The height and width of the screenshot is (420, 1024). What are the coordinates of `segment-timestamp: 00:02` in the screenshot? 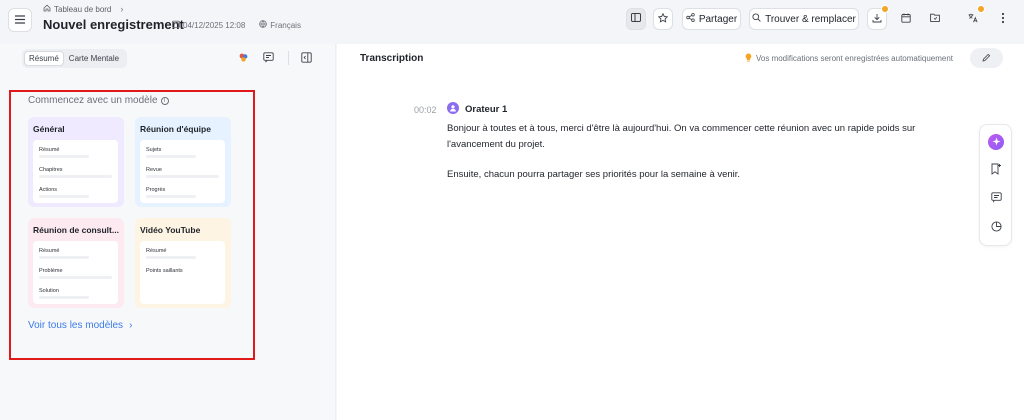 It's located at (425, 110).